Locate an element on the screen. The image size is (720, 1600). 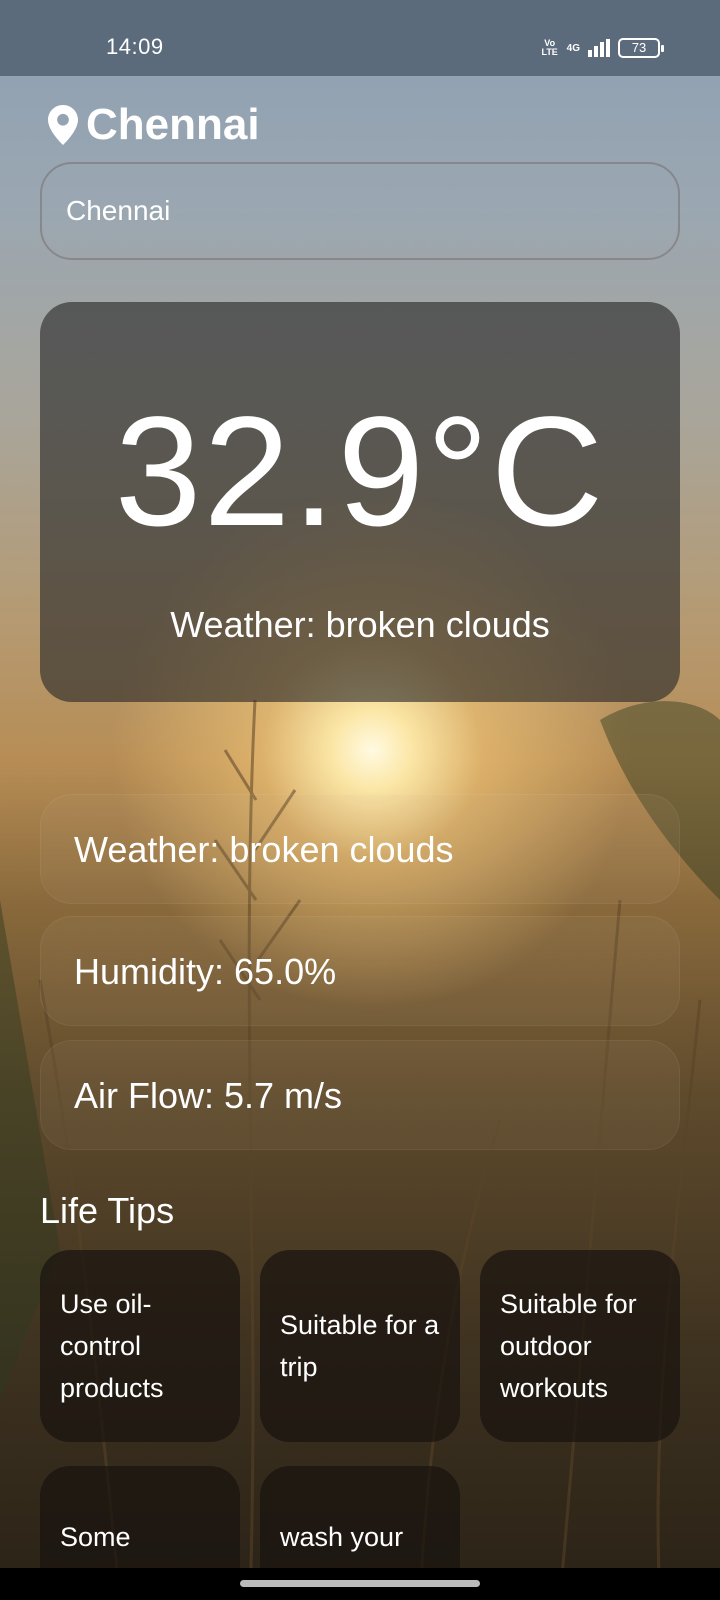
detail-humidity-label: Humidity: 65.0% is located at coordinates (205, 971).